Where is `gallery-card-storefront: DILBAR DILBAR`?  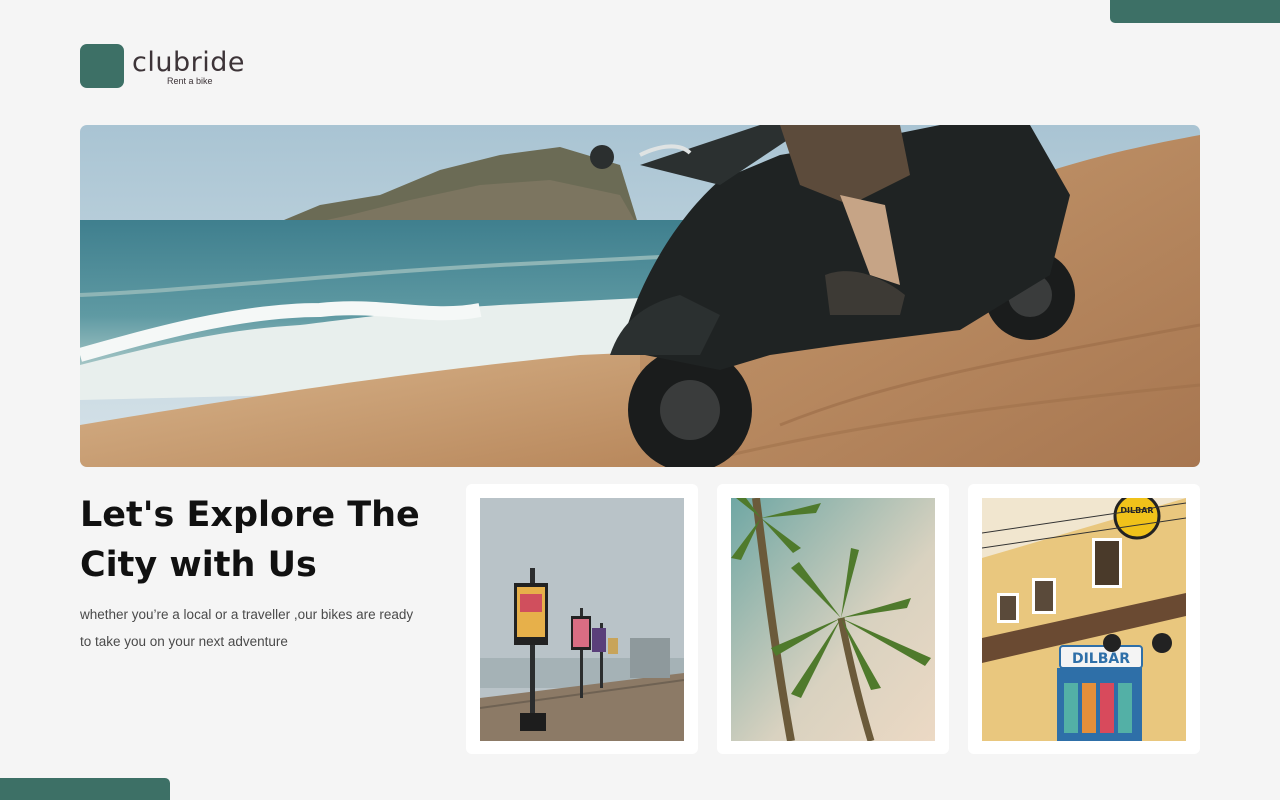 gallery-card-storefront: DILBAR DILBAR is located at coordinates (1084, 619).